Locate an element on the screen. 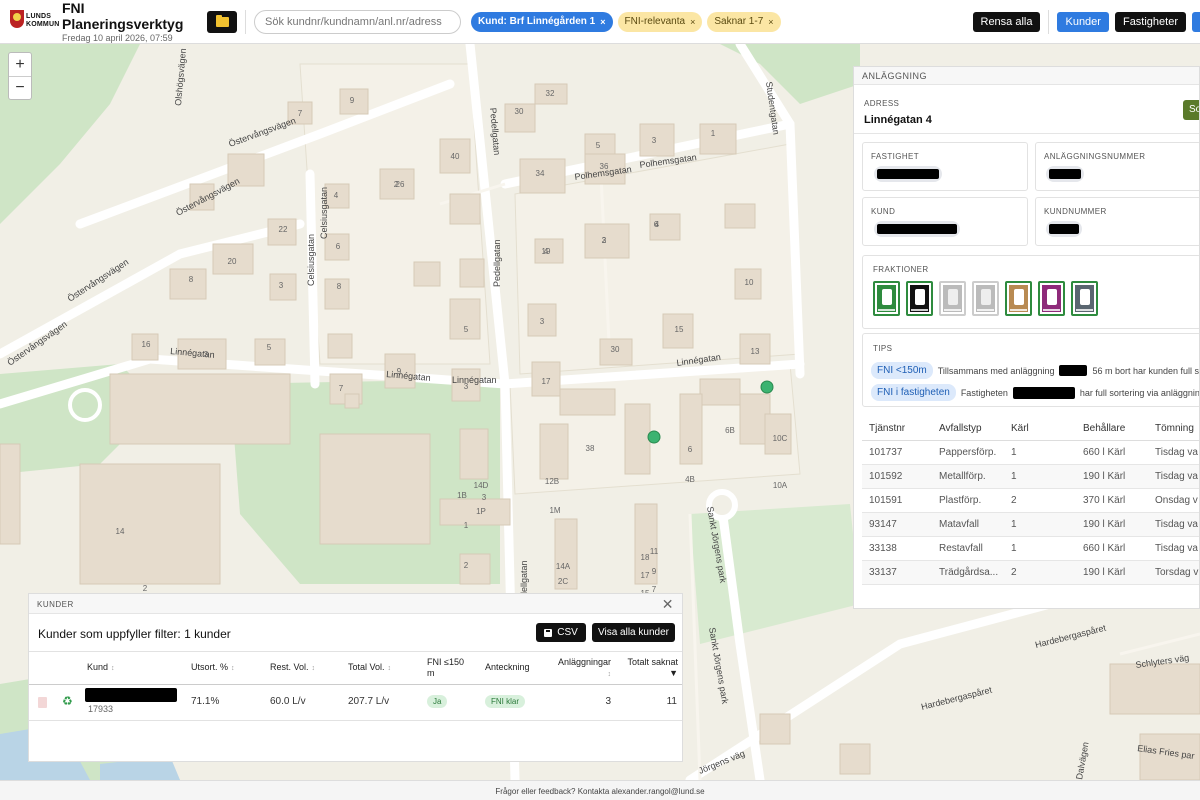 The height and width of the screenshot is (800, 1200). table-cell: Metallförp. is located at coordinates (968, 476).